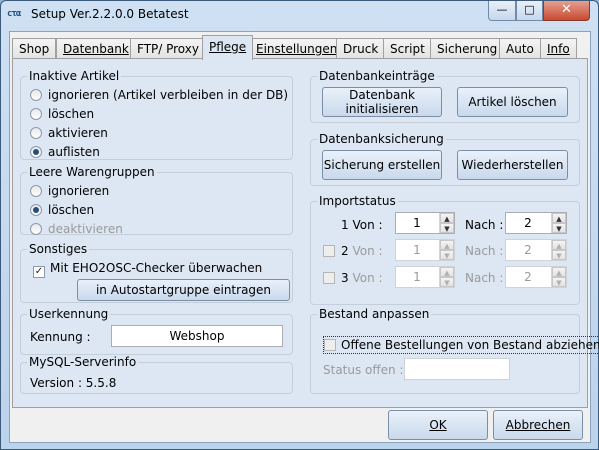  I want to click on kennung-input: Webshop, so click(197, 336).